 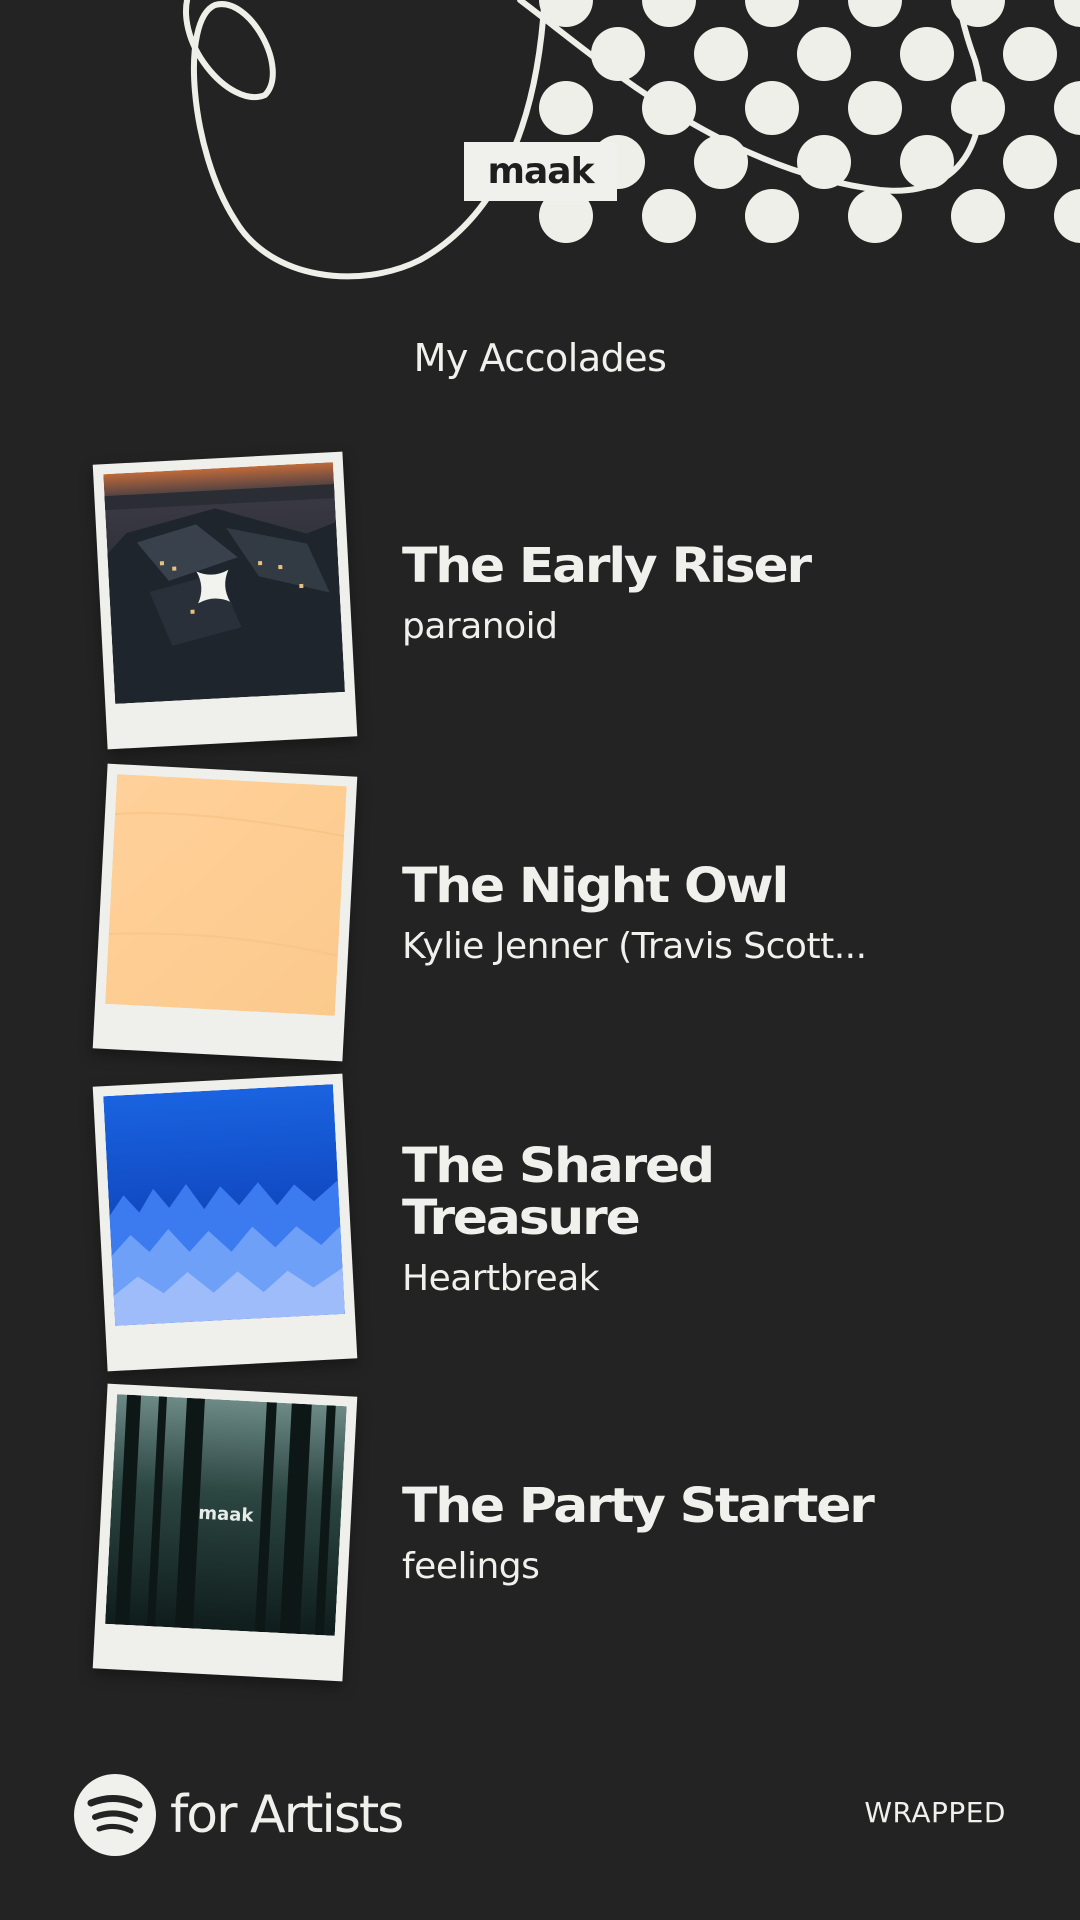 I want to click on accolade-track: paranoid, so click(x=480, y=626).